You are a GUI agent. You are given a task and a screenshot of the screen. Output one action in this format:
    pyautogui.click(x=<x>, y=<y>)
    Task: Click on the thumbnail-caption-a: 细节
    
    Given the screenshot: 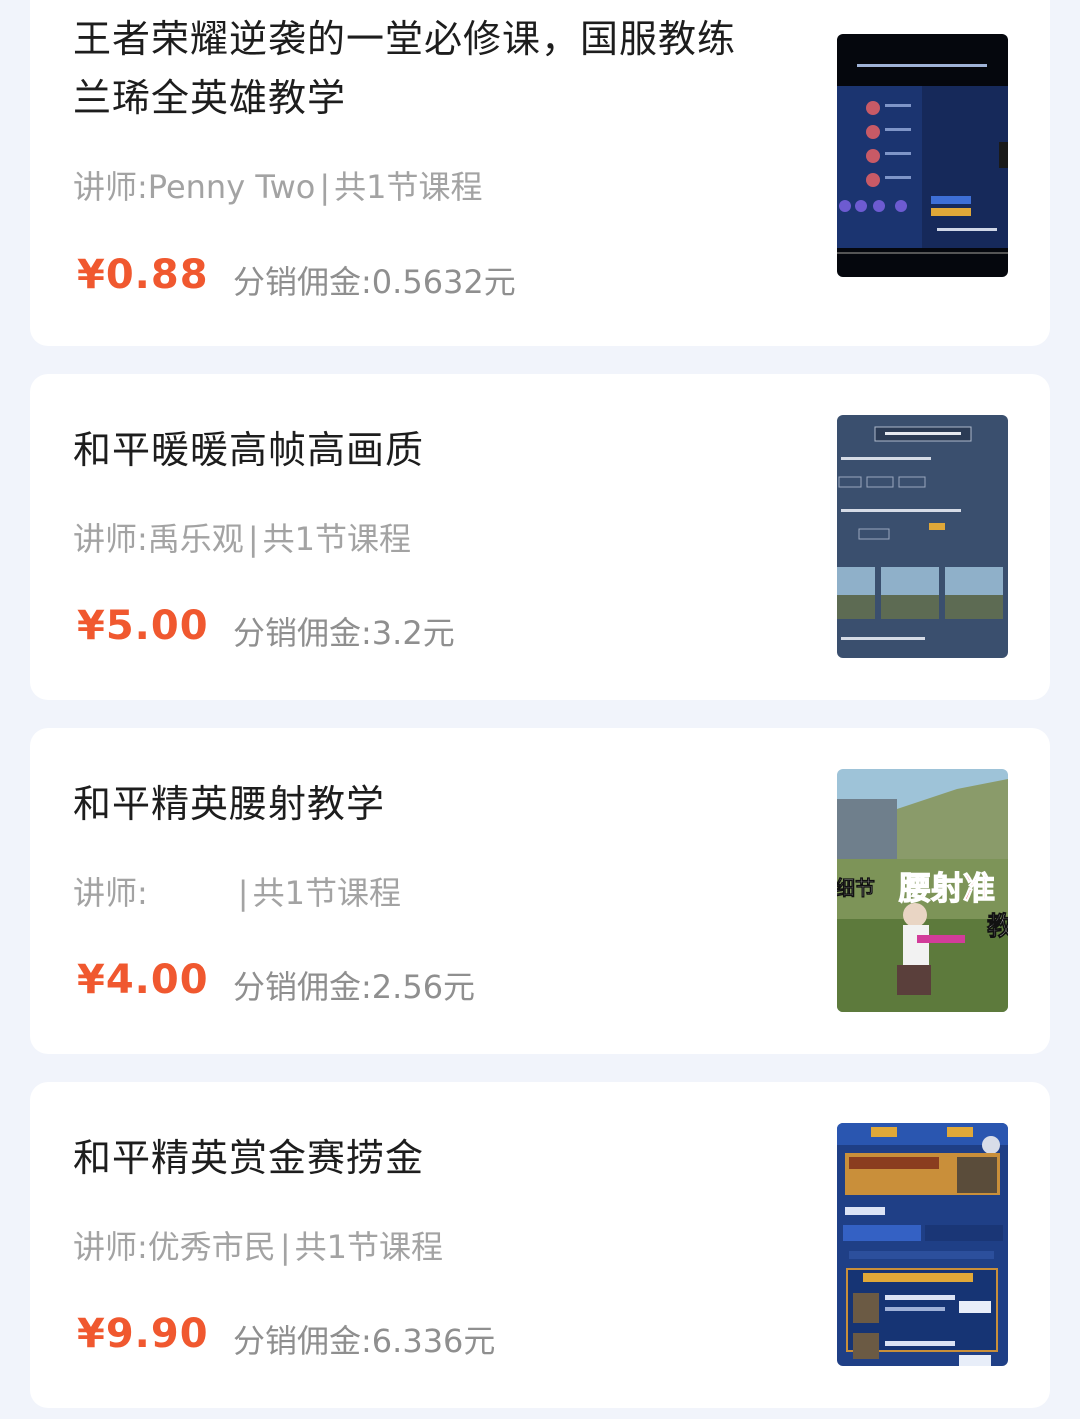 What is the action you would take?
    pyautogui.click(x=856, y=888)
    